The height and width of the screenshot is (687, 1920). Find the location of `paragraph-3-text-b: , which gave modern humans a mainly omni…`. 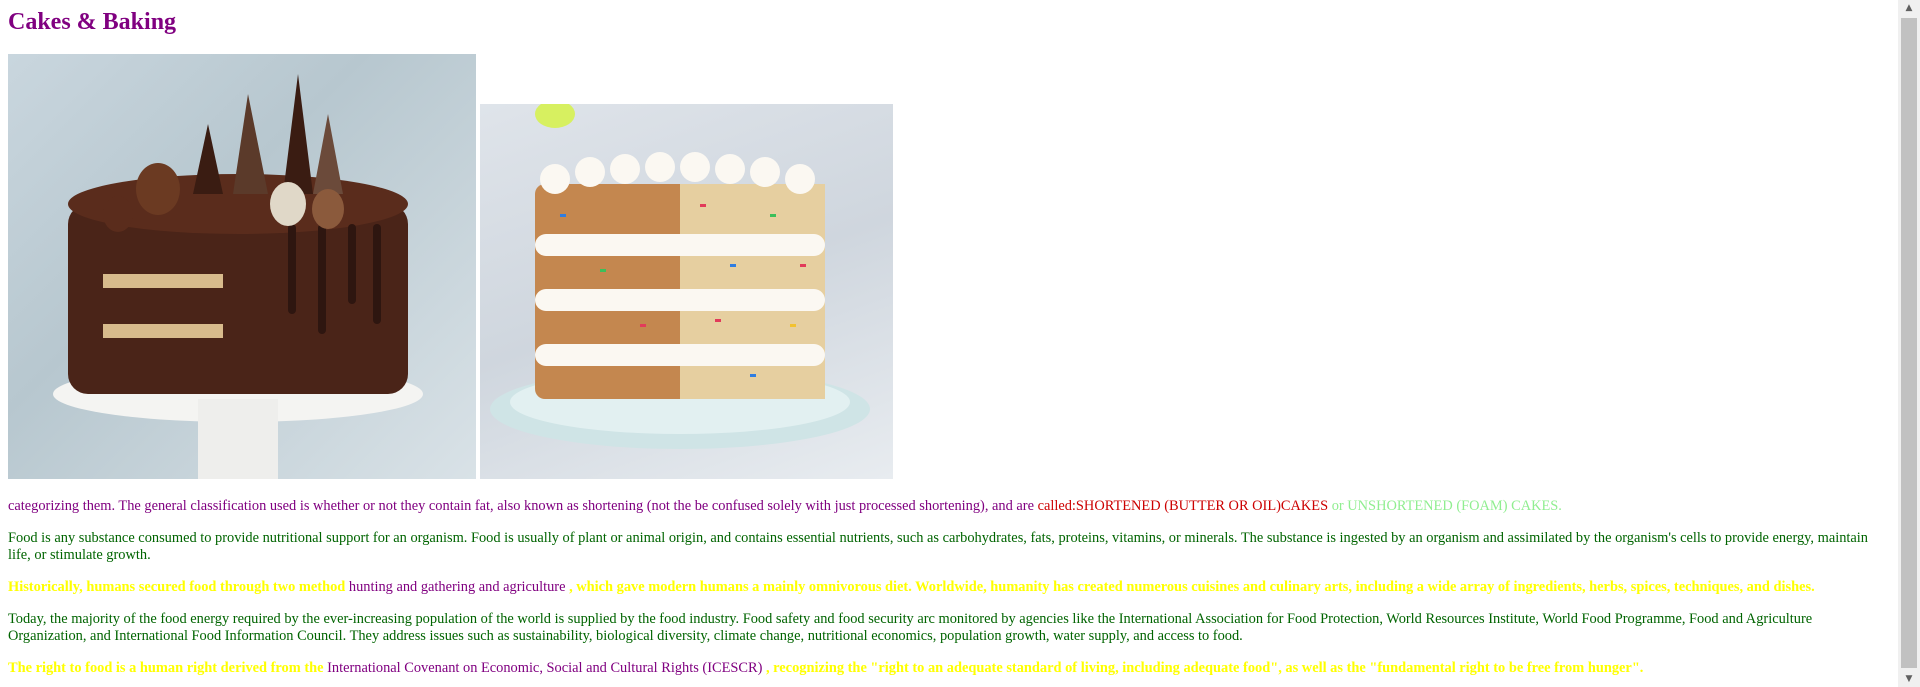

paragraph-3-text-b: , which gave modern humans a mainly omni… is located at coordinates (1190, 587).